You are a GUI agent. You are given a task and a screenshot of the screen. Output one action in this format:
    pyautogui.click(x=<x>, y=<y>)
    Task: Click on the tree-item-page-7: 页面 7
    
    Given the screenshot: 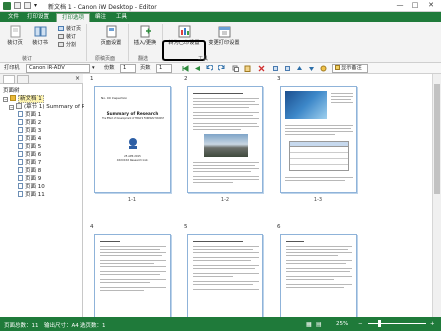 What is the action you would take?
    pyautogui.click(x=29, y=162)
    